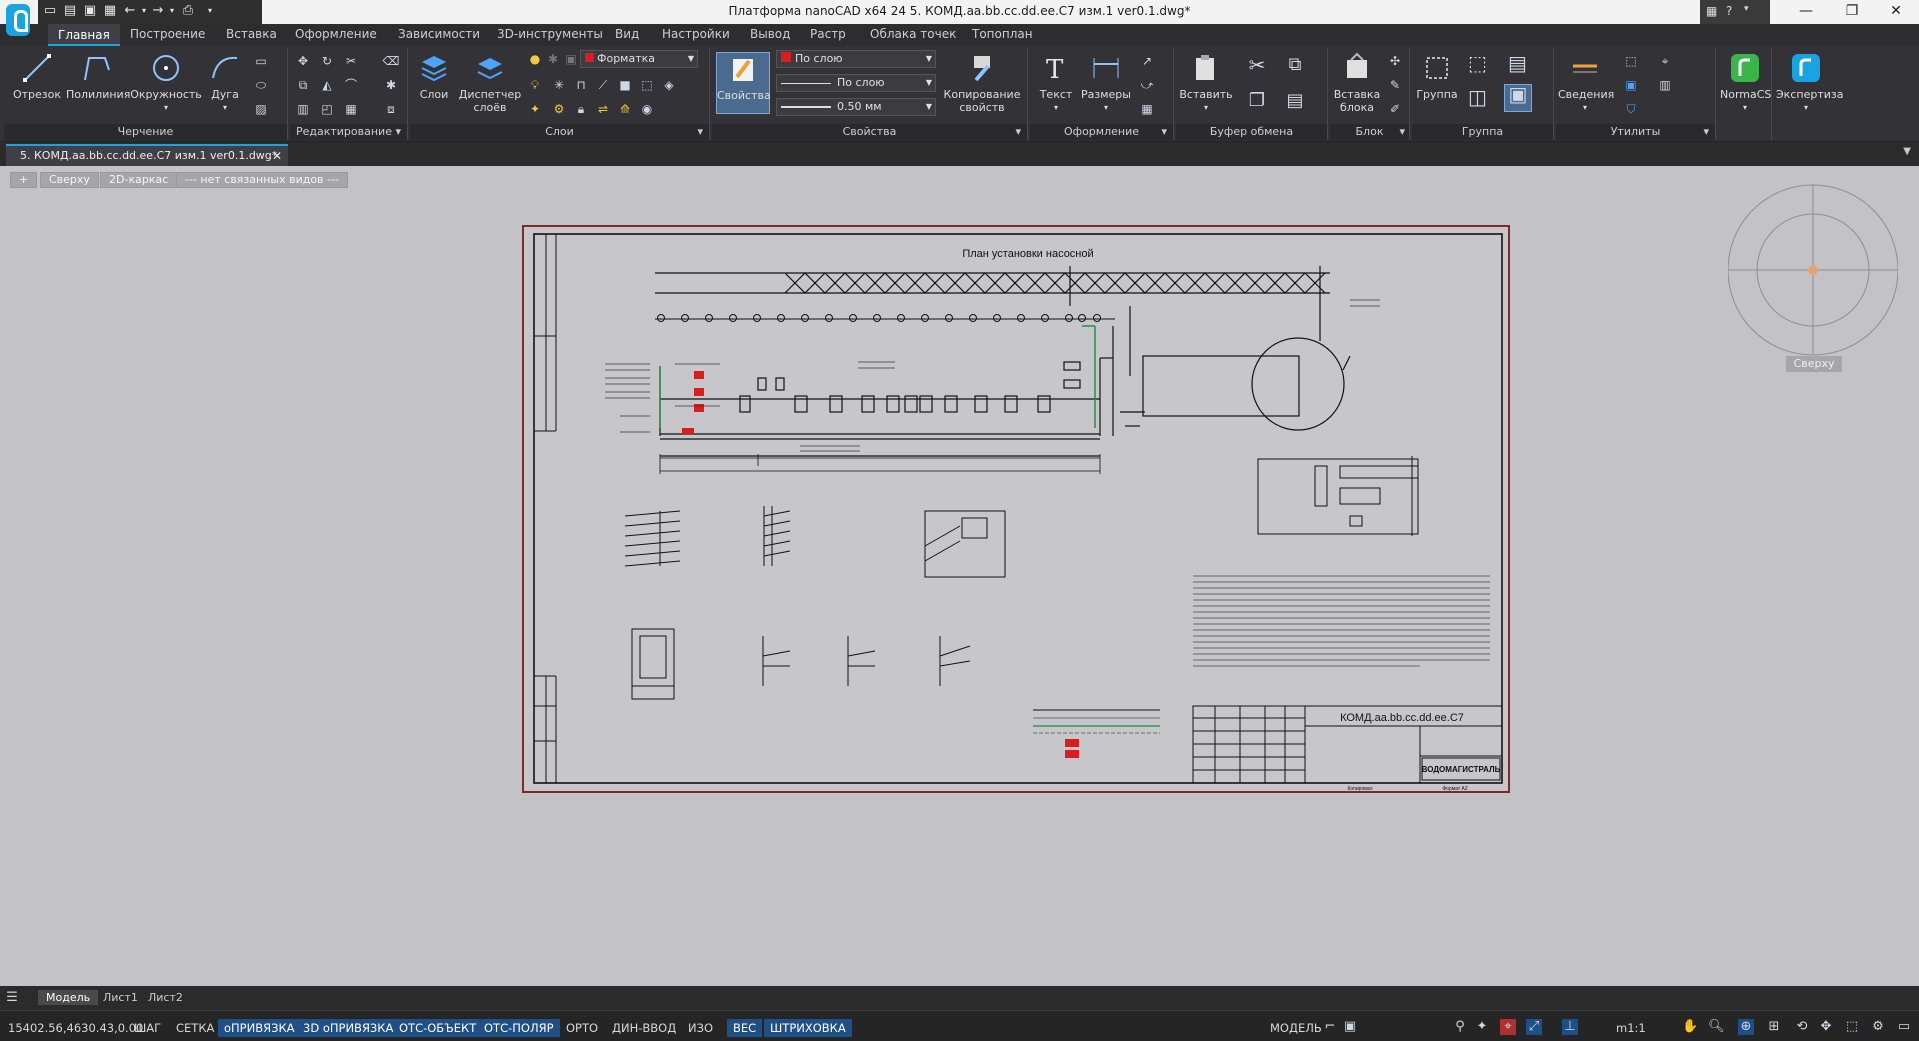 The image size is (1919, 1041). Describe the element at coordinates (913, 34) in the screenshot. I see `tab-point-clouds: Облака точек` at that location.